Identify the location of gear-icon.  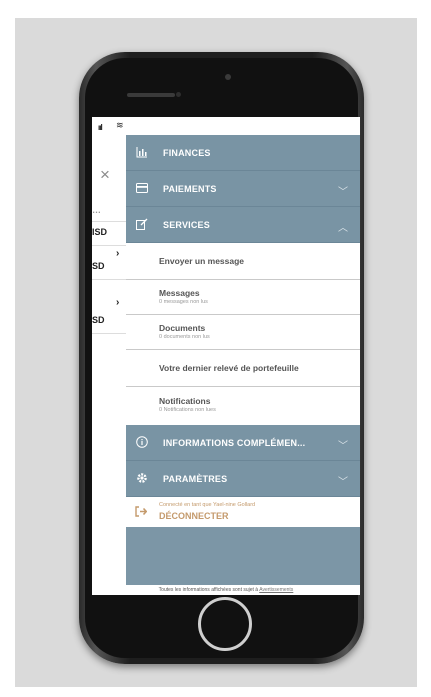
(142, 479).